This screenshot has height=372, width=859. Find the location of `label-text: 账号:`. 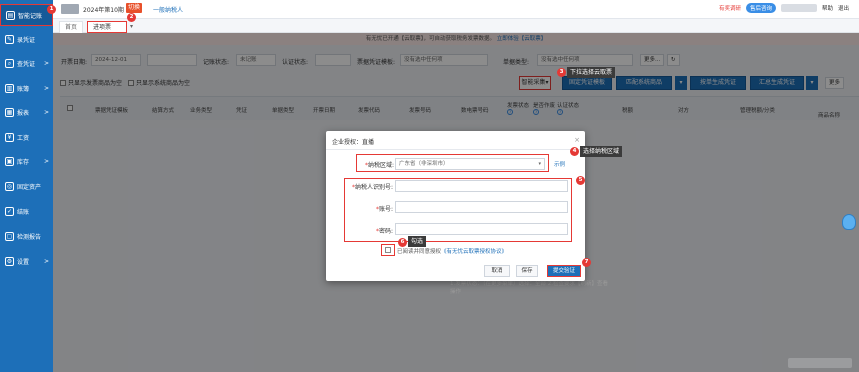

label-text: 账号: is located at coordinates (385, 209).